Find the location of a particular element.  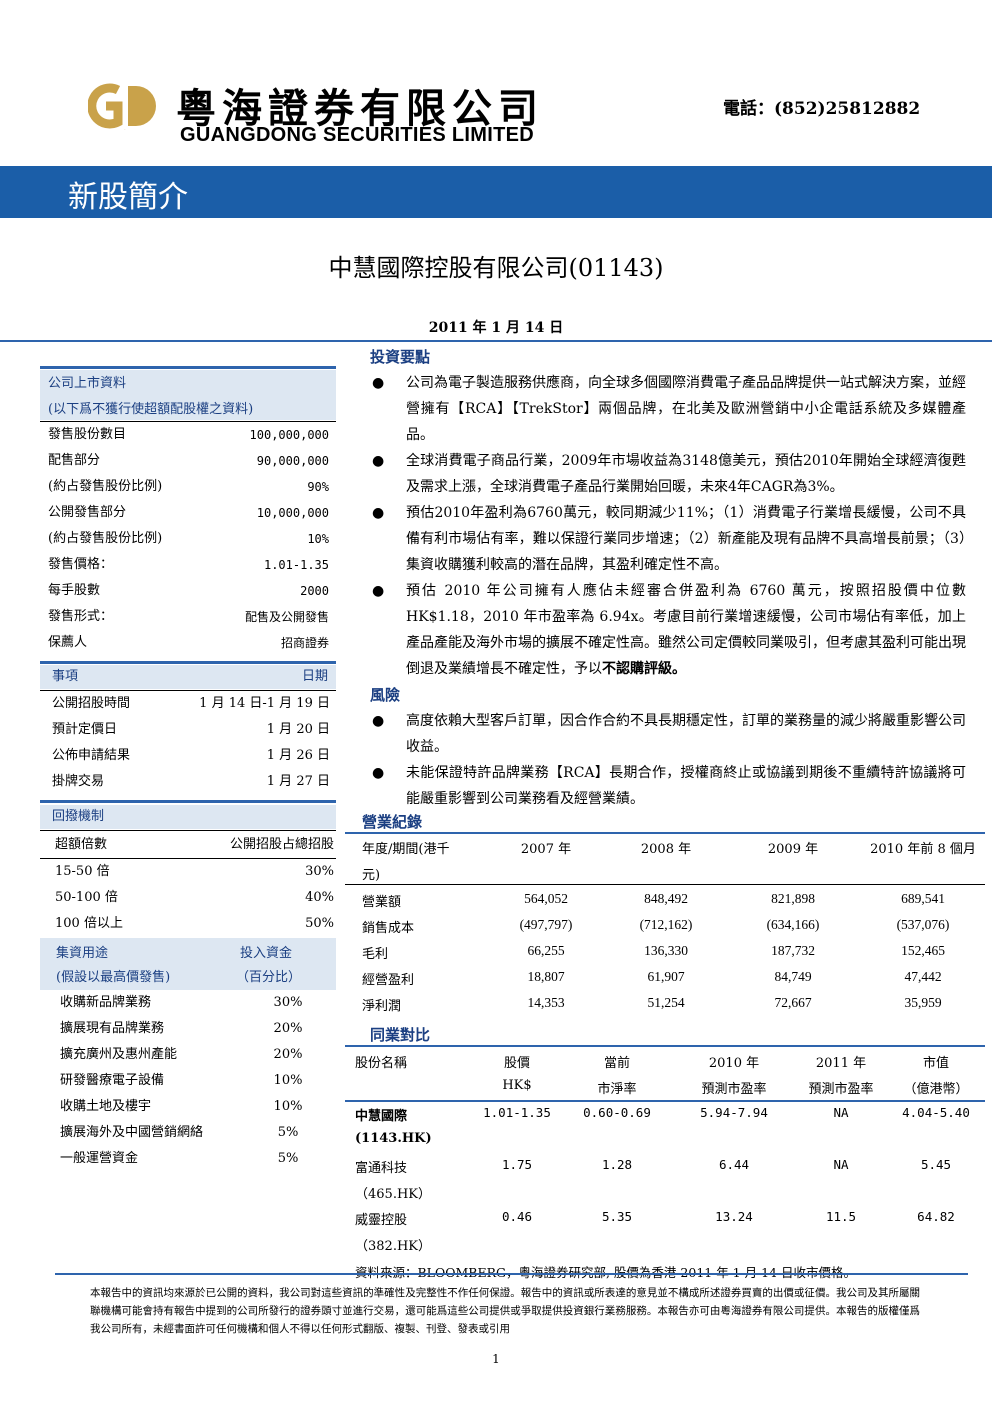

schedule-label: 公佈申請結果 is located at coordinates (91, 755).